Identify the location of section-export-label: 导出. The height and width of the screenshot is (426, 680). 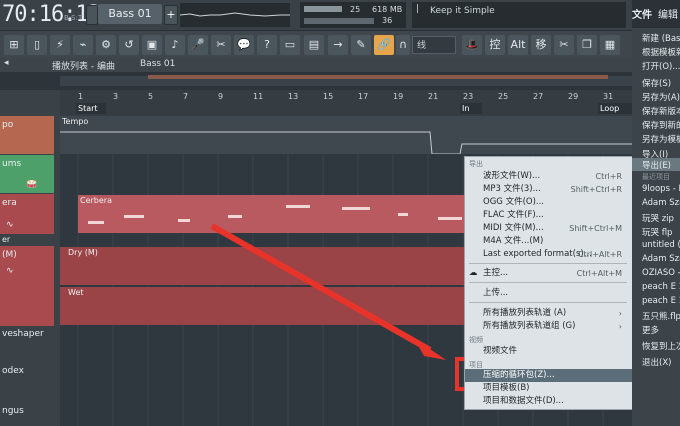
(476, 164).